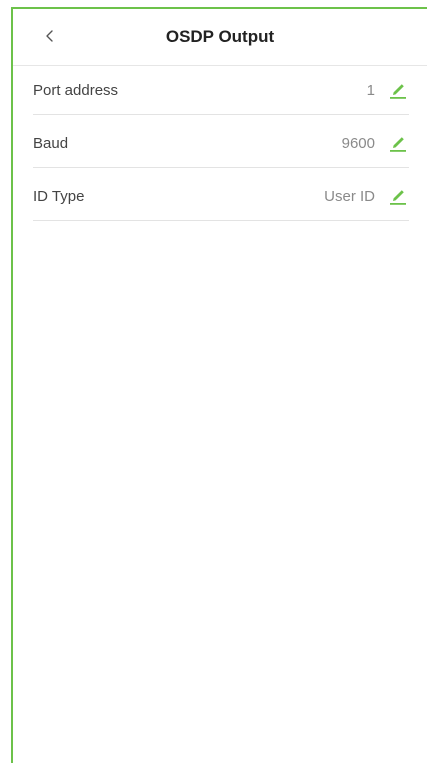  I want to click on back-button, so click(50, 36).